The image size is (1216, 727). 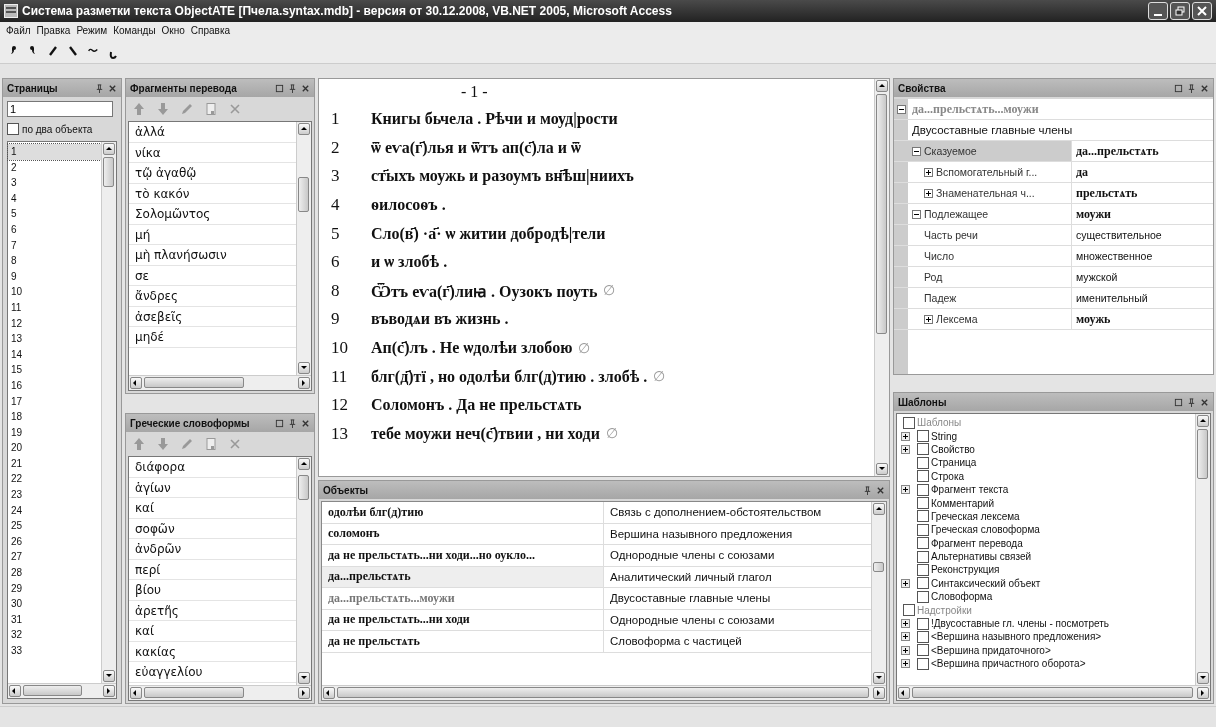 What do you see at coordinates (1016, 637) in the screenshot?
I see `tree-item: <Вершина назывного предложения>` at bounding box center [1016, 637].